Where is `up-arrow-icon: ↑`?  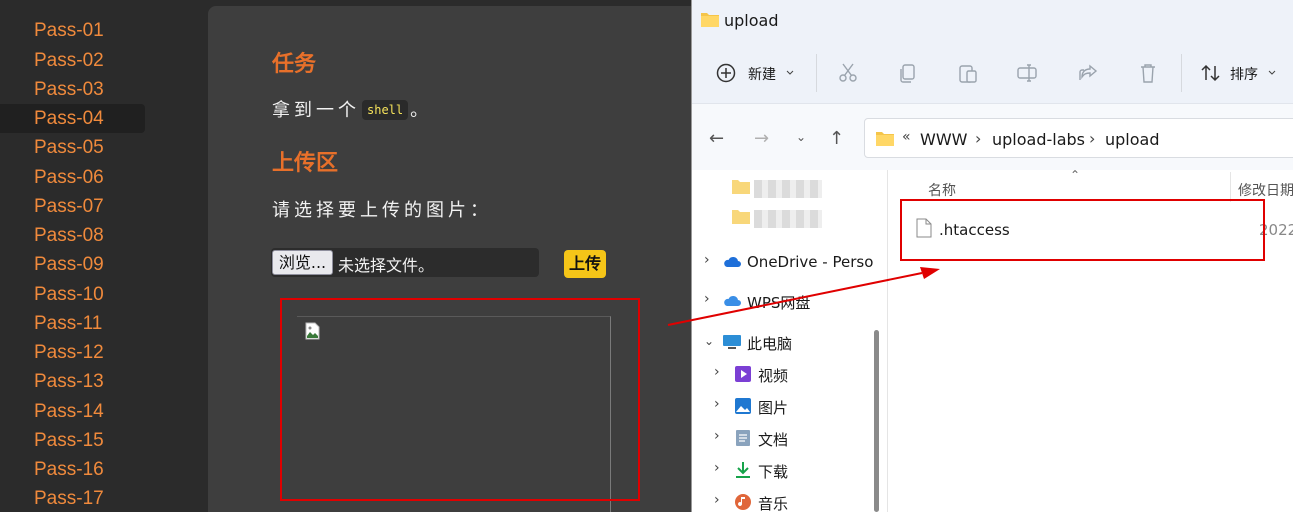 up-arrow-icon: ↑ is located at coordinates (836, 138).